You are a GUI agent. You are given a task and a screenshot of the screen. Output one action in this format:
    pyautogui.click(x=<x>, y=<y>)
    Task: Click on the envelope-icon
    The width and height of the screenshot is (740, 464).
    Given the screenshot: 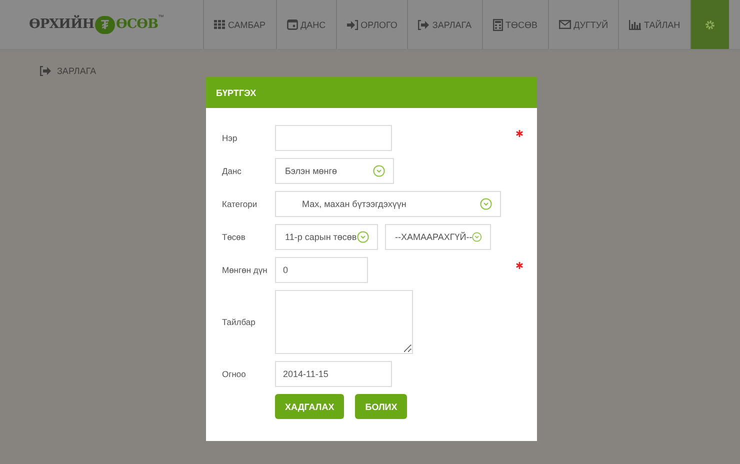 What is the action you would take?
    pyautogui.click(x=564, y=24)
    